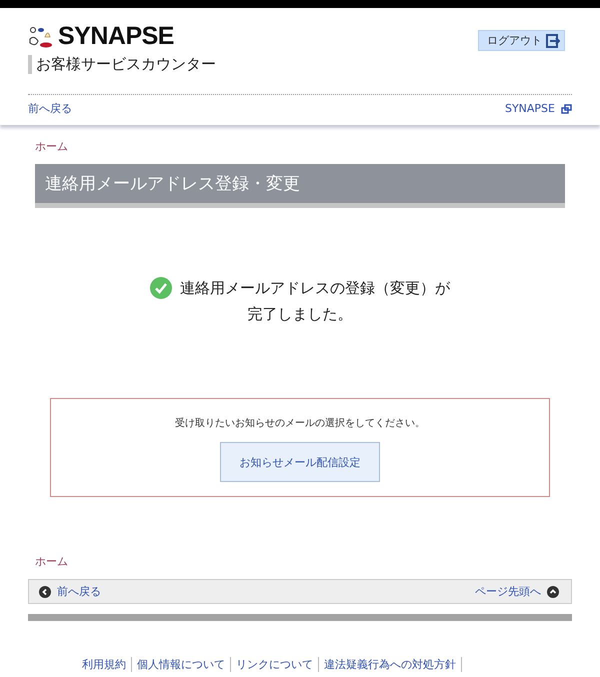  I want to click on mail-settings-button: お知らせメール配信設定, so click(300, 462).